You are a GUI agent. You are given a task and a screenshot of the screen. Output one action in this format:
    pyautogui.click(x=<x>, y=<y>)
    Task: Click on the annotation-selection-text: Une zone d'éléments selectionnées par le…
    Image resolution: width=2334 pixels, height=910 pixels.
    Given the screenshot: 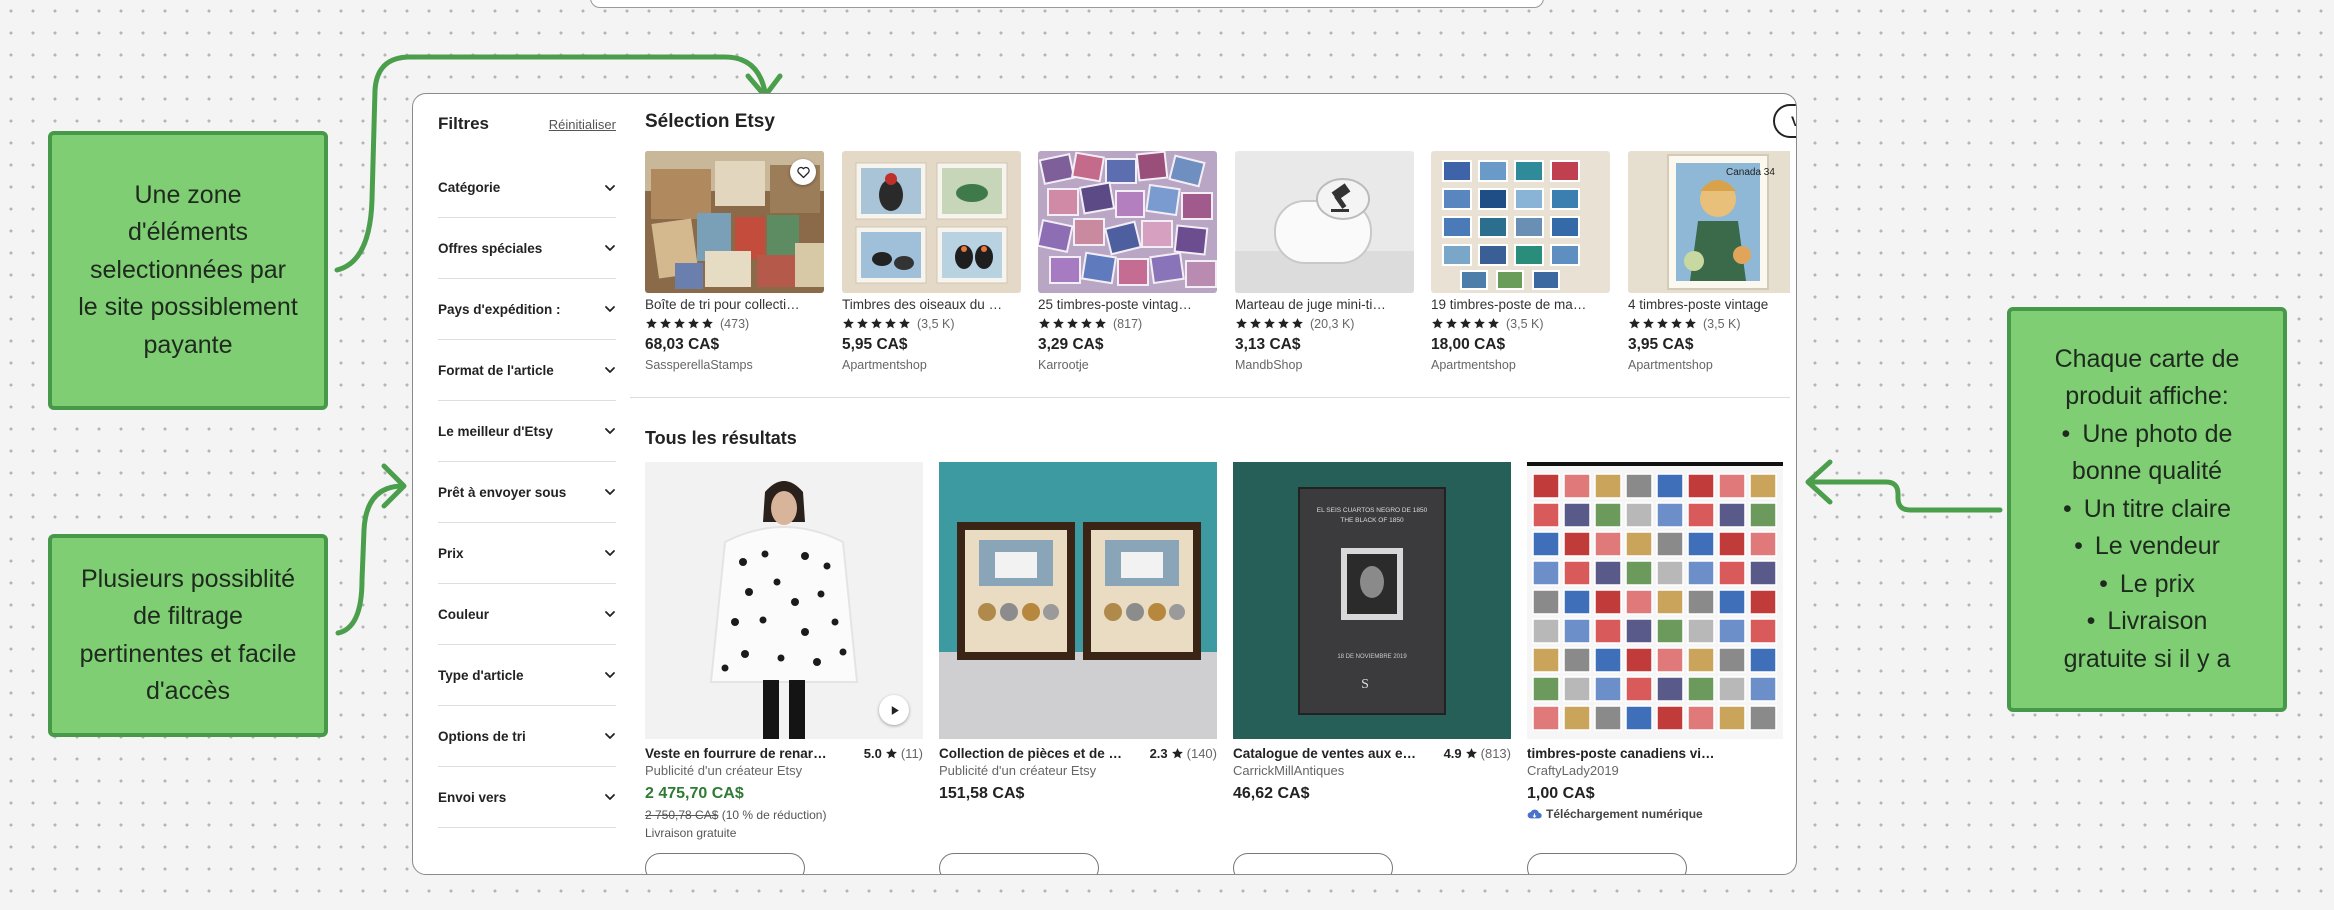 What is the action you would take?
    pyautogui.click(x=188, y=269)
    